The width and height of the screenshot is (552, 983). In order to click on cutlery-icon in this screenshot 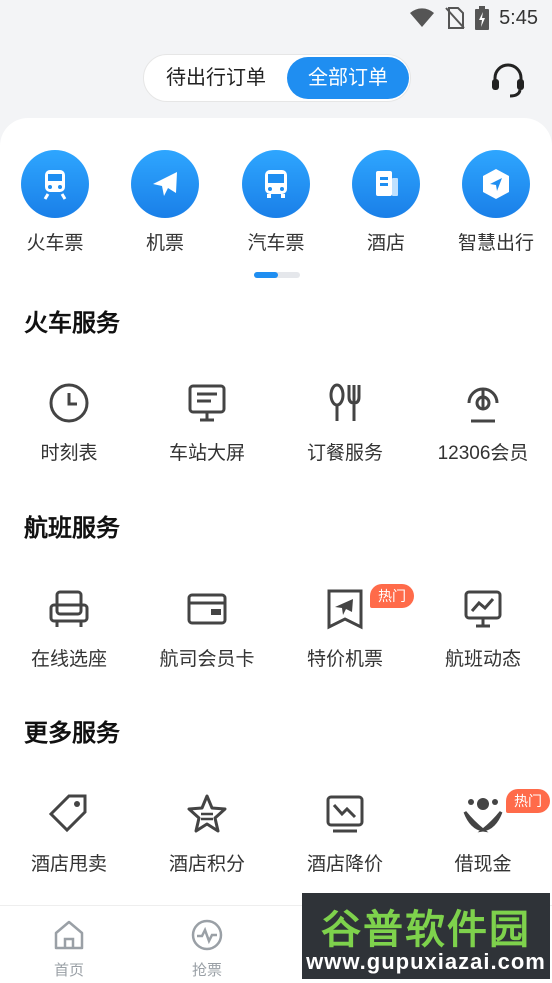, I will do `click(345, 403)`.